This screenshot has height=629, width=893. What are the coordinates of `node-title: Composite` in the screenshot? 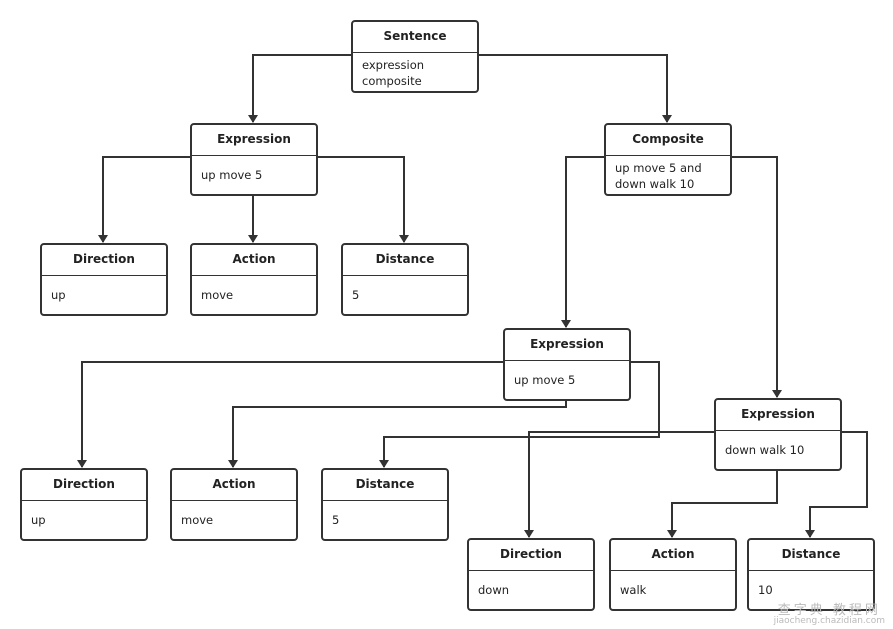 It's located at (668, 140).